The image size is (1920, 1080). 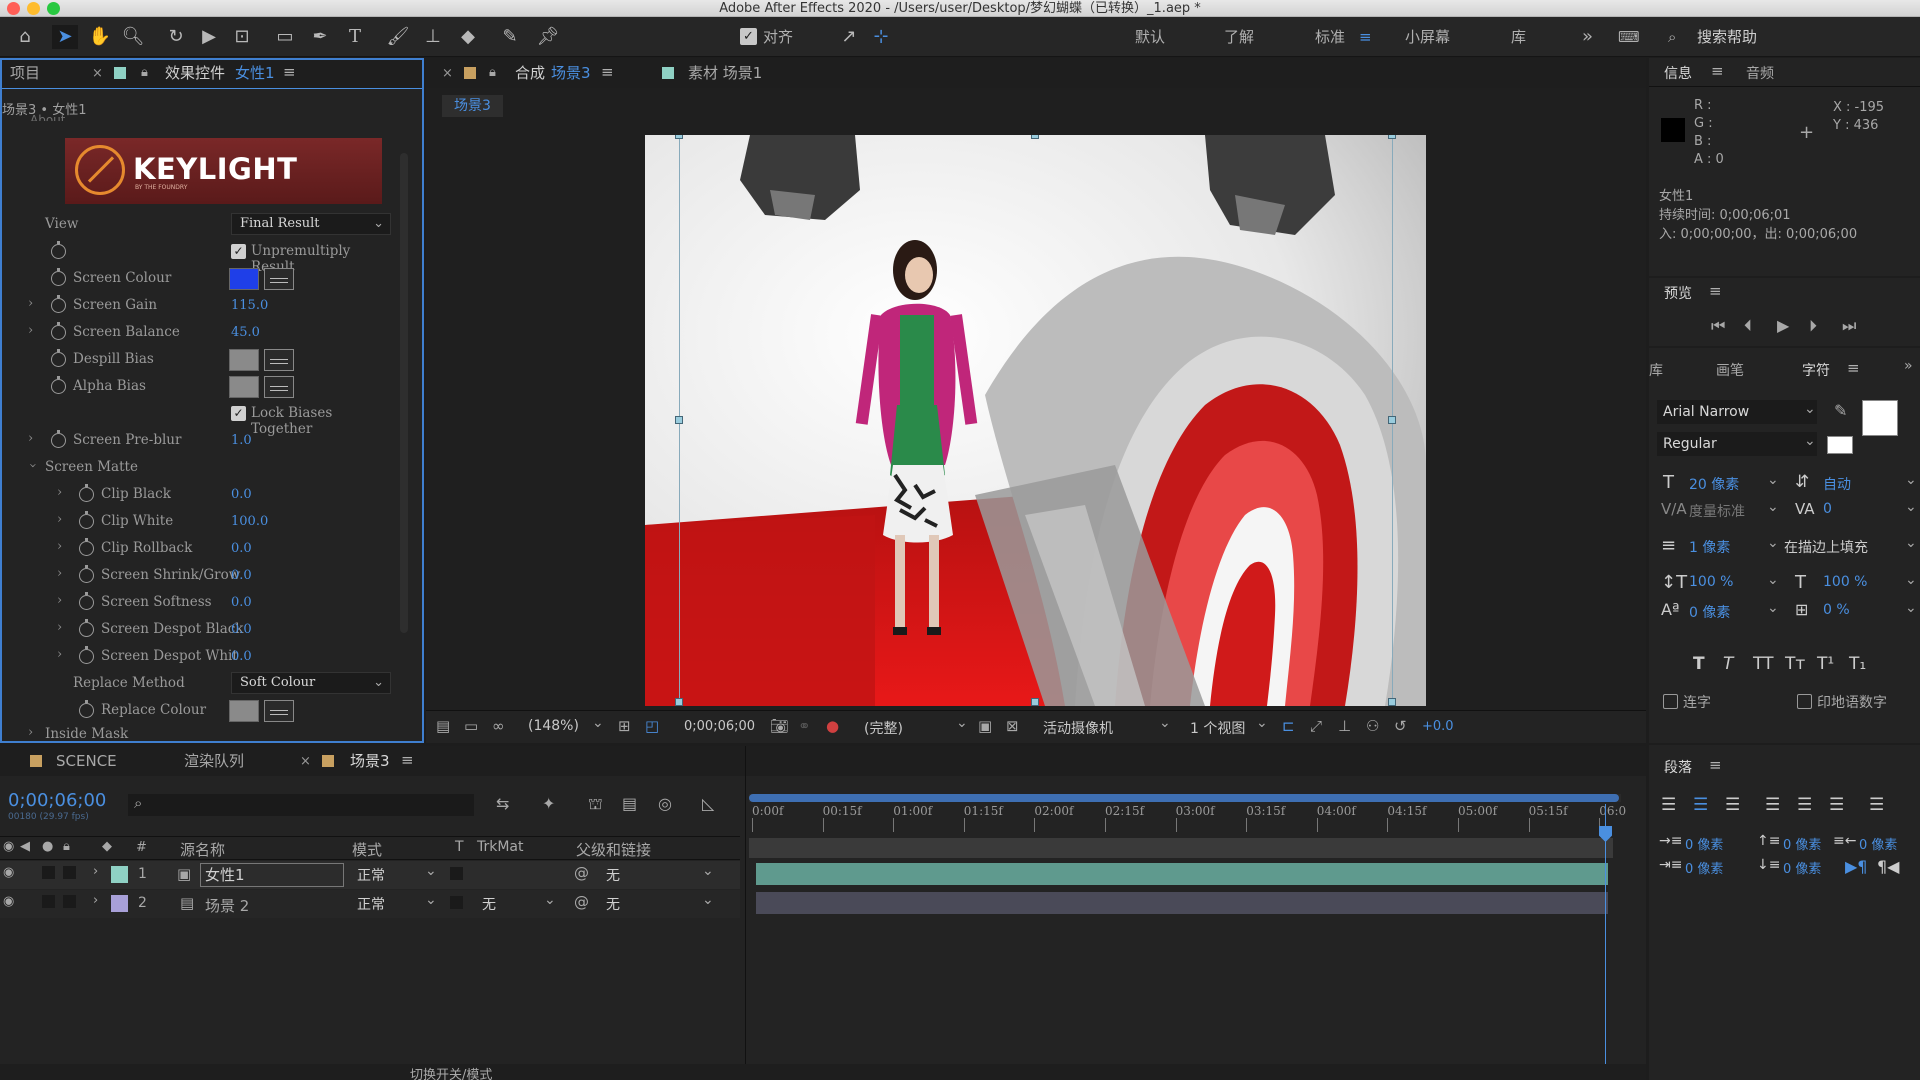 I want to click on hand-tool-icon: ✋, so click(x=100, y=37).